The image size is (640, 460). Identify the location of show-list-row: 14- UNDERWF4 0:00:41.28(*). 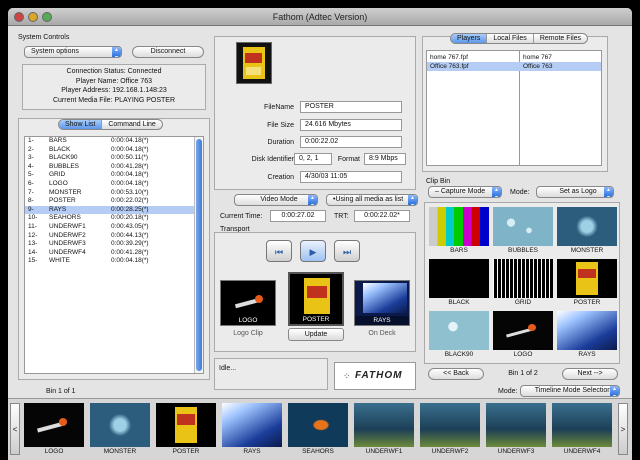
(114, 253).